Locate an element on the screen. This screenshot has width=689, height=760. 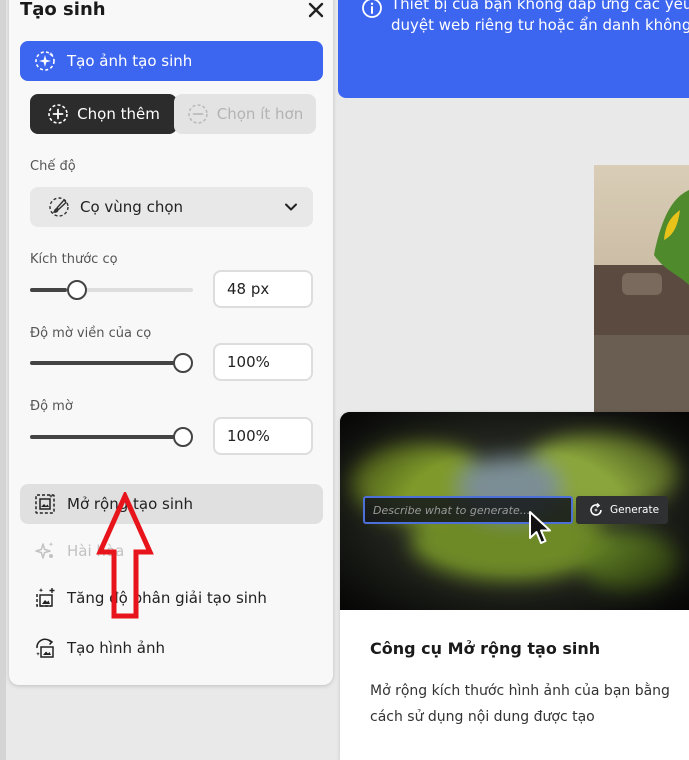
generate-preview-label: Generate is located at coordinates (635, 510).